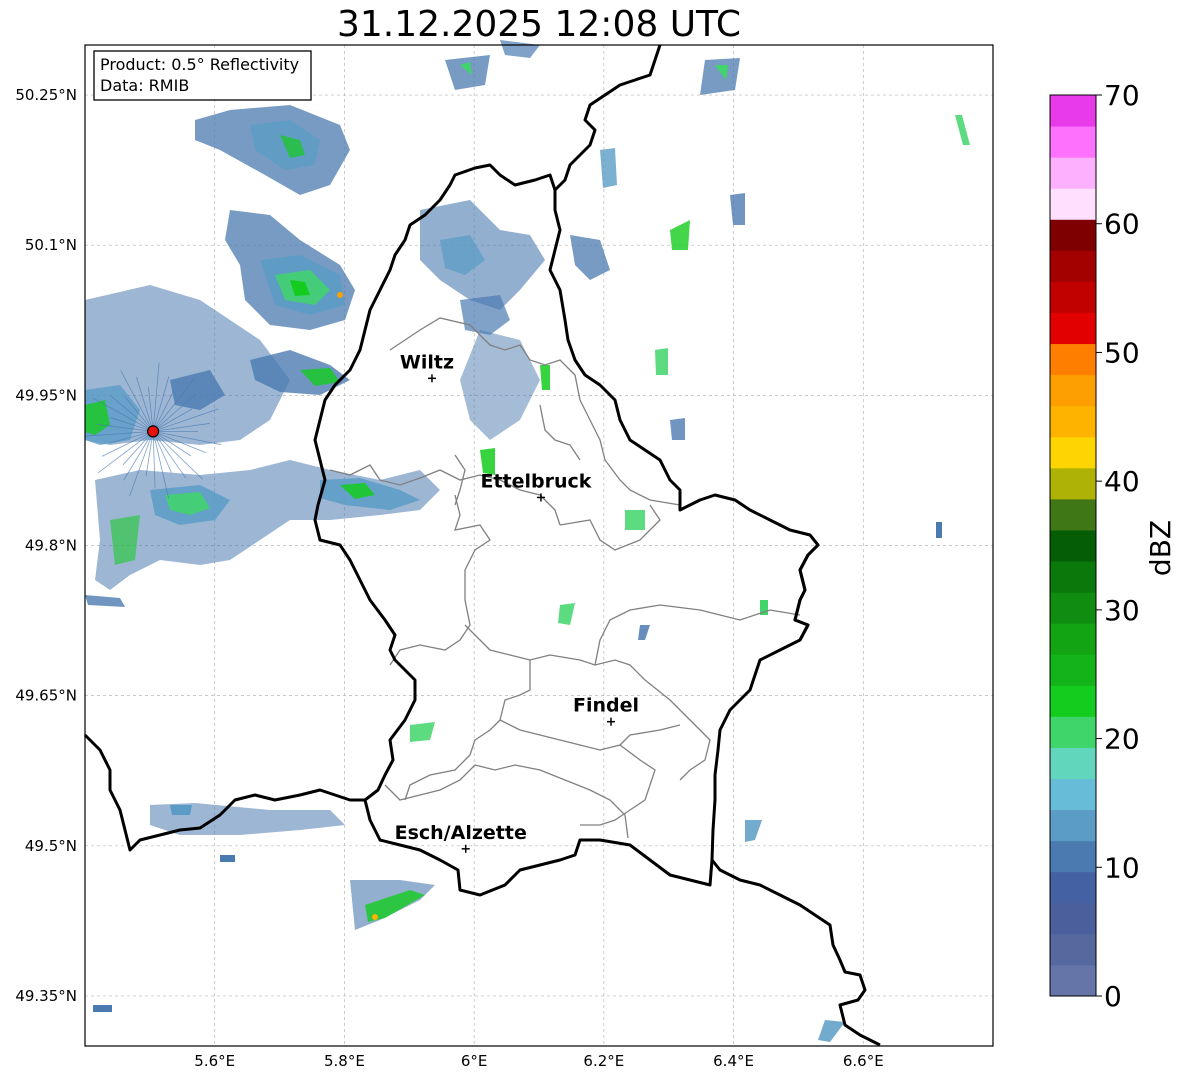  What do you see at coordinates (1118, 546) in the screenshot?
I see `colorbar-ticks: 0 10 20 30 40 50 60 70` at bounding box center [1118, 546].